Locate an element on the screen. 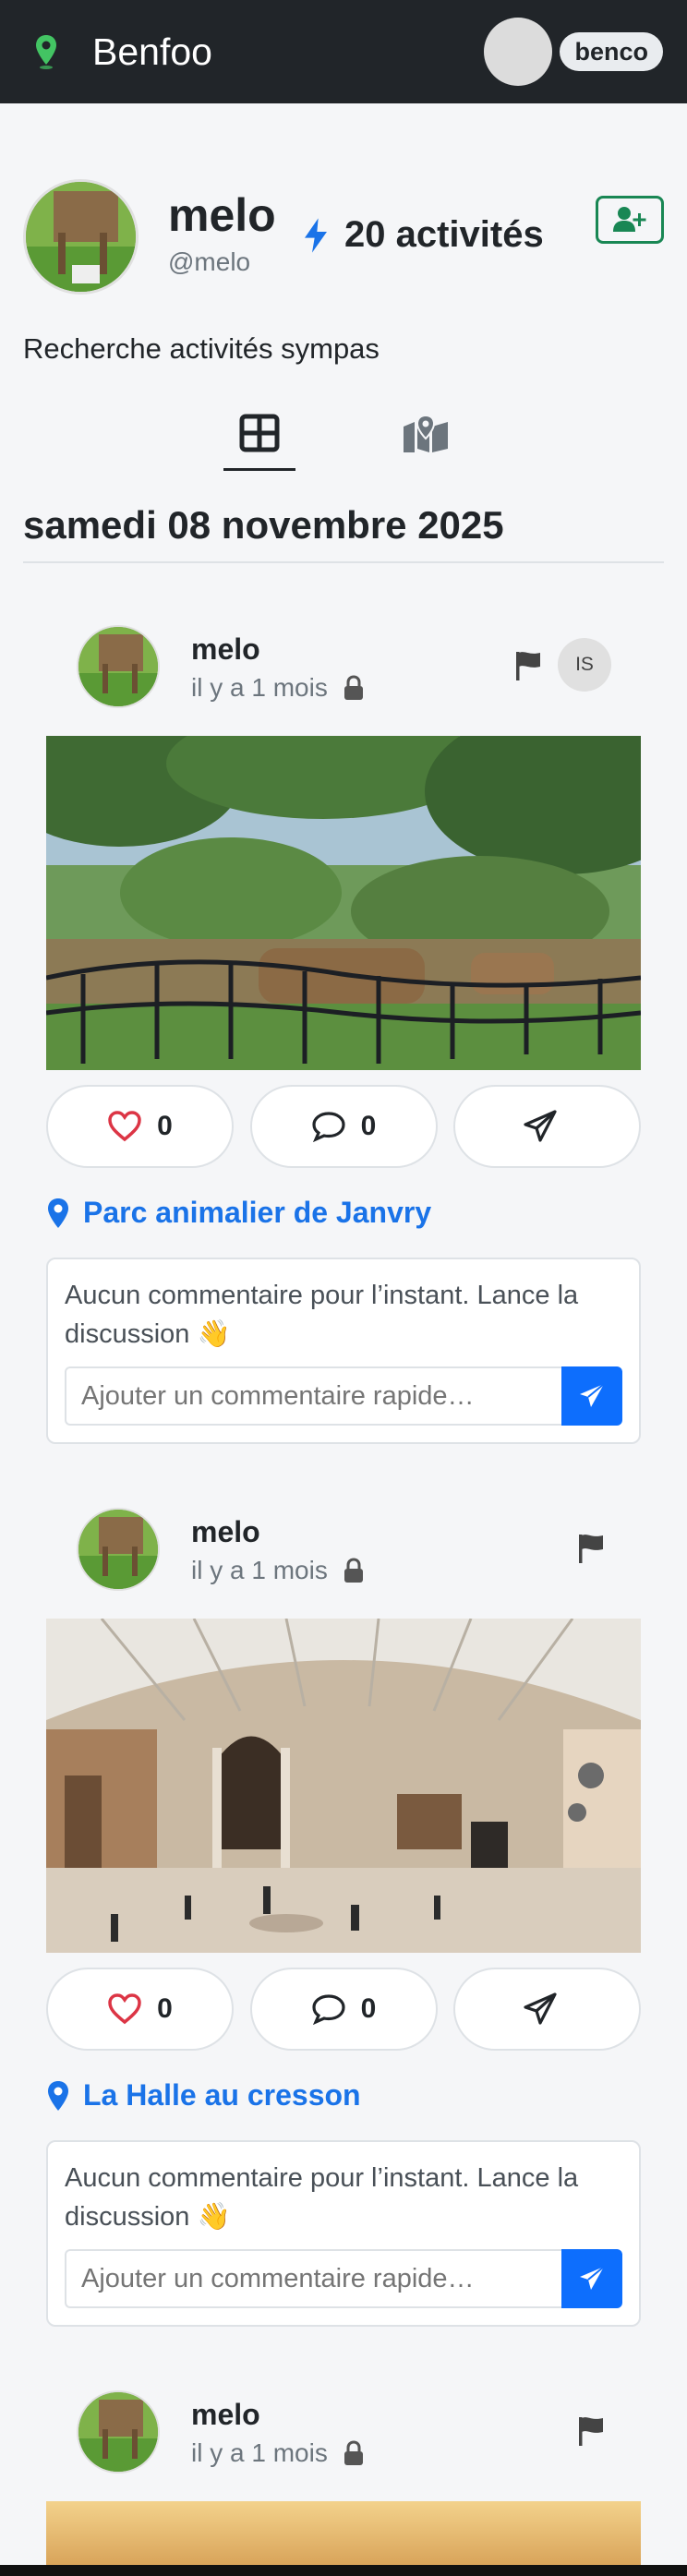  brand-name: Benfoo is located at coordinates (152, 52).